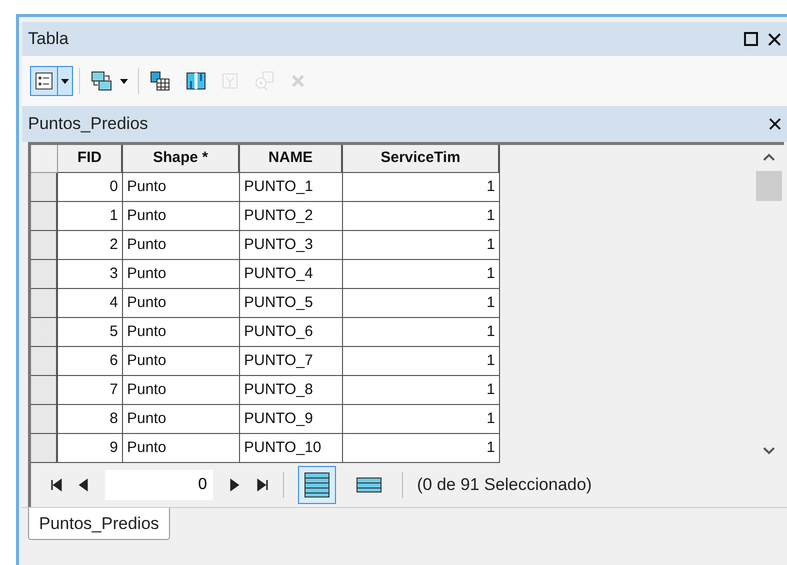 The width and height of the screenshot is (787, 565). What do you see at coordinates (298, 81) in the screenshot?
I see `delete-icon` at bounding box center [298, 81].